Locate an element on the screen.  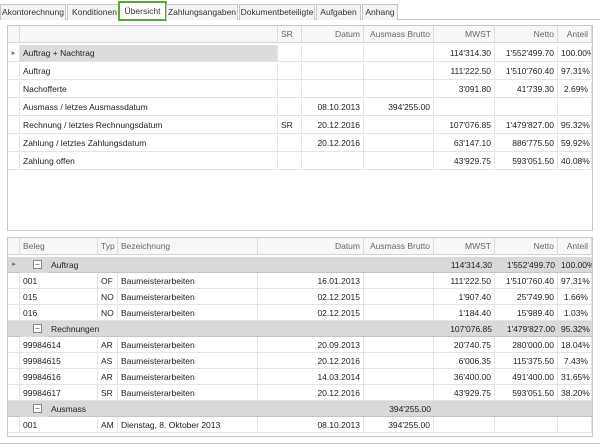
tab-5: Aufgaben is located at coordinates (338, 12).